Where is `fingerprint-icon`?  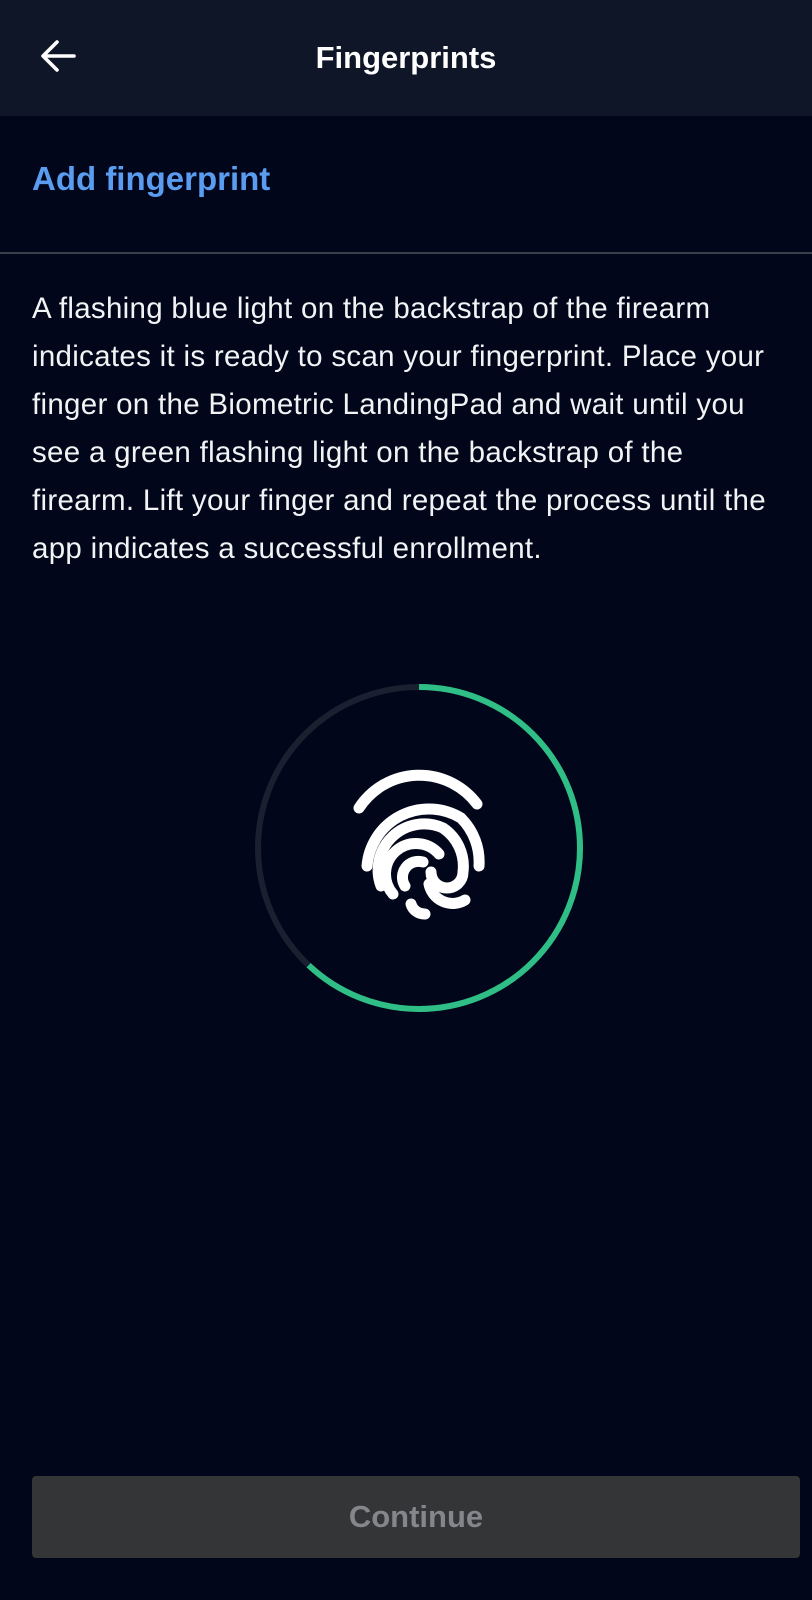 fingerprint-icon is located at coordinates (419, 844).